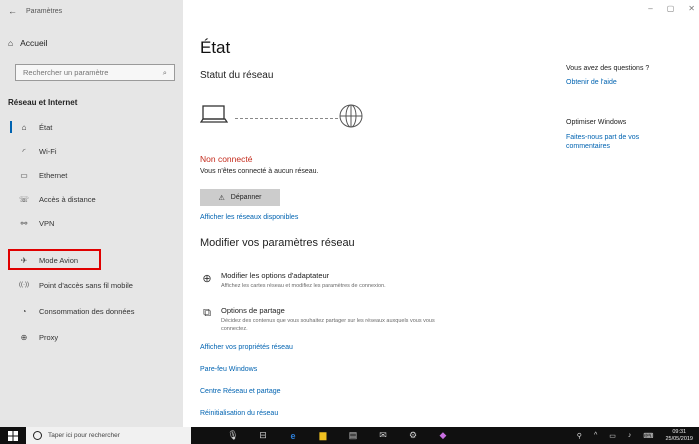 The width and height of the screenshot is (699, 444). What do you see at coordinates (24, 285) in the screenshot?
I see `hotspot-icon: ((·))` at bounding box center [24, 285].